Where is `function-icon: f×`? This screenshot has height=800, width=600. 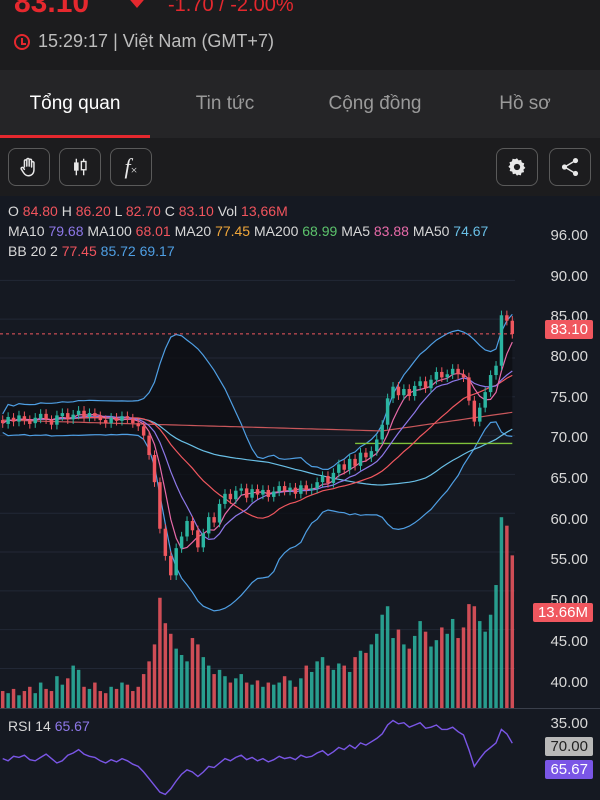 function-icon: f× is located at coordinates (131, 166).